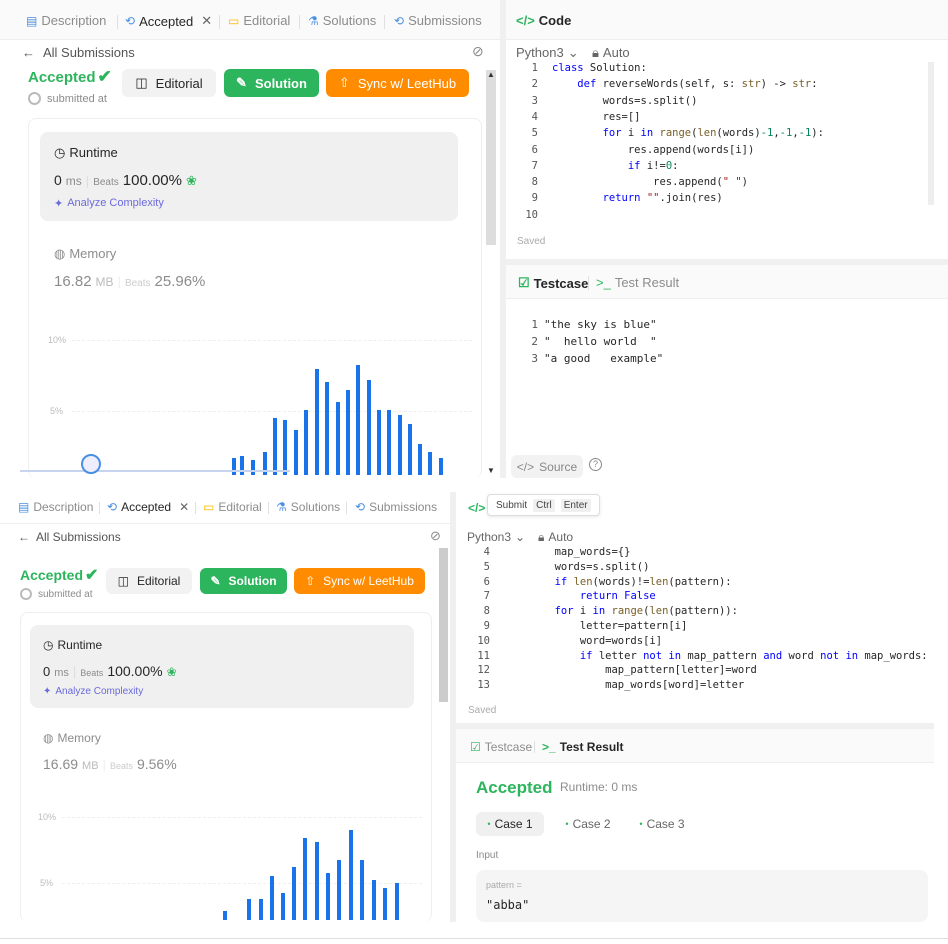 This screenshot has width=948, height=944. Describe the element at coordinates (483, 655) in the screenshot. I see `line-number: 11` at that location.